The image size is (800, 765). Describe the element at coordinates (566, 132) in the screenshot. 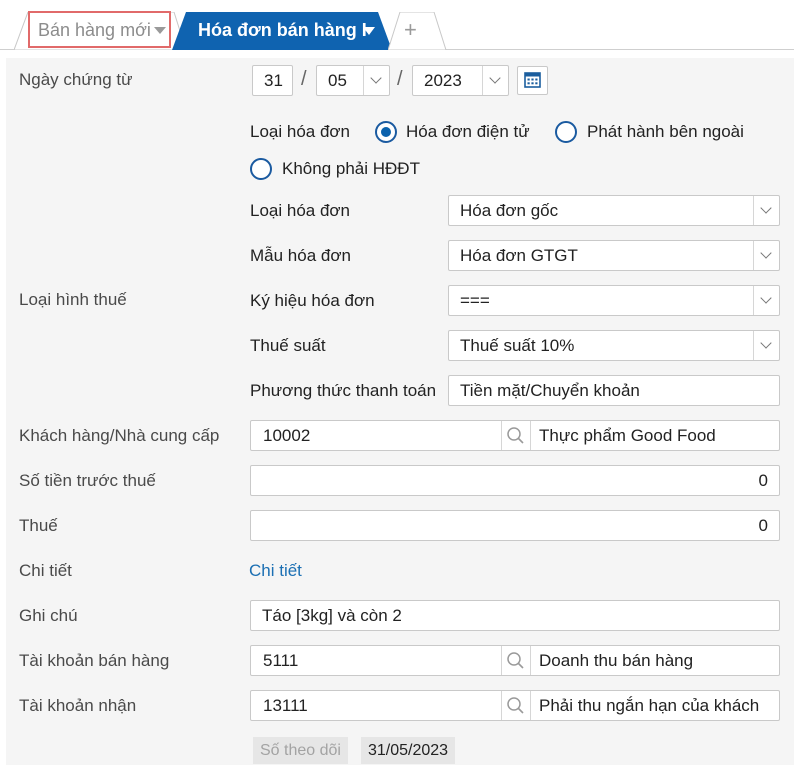

I see `radio-external-issue` at that location.